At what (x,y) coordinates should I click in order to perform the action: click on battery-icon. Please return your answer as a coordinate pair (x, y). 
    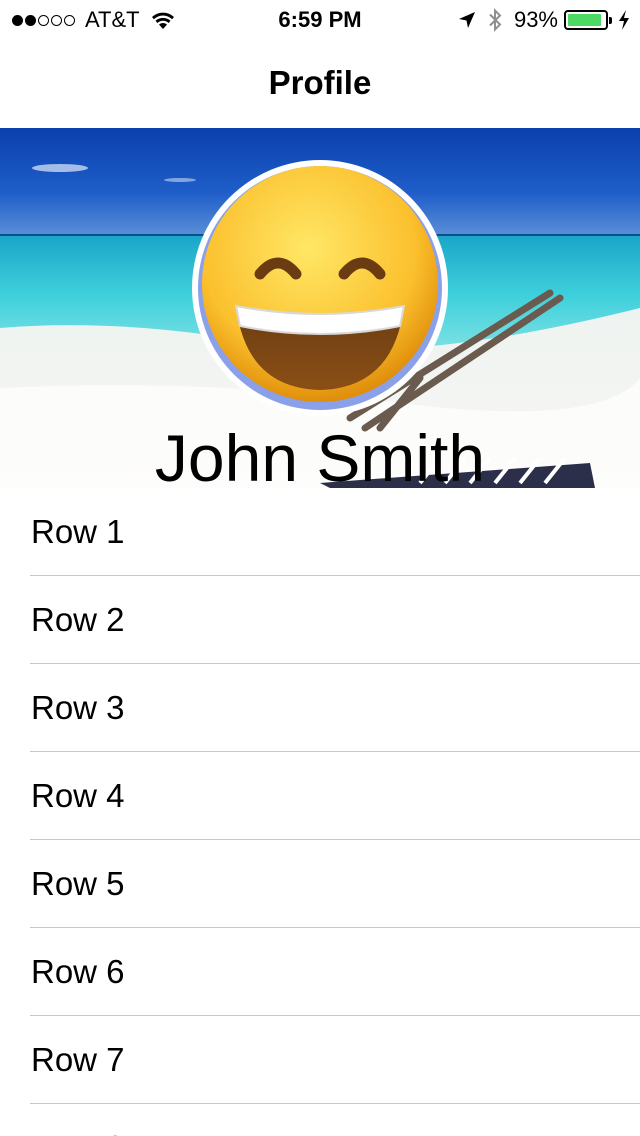
    Looking at the image, I should click on (588, 20).